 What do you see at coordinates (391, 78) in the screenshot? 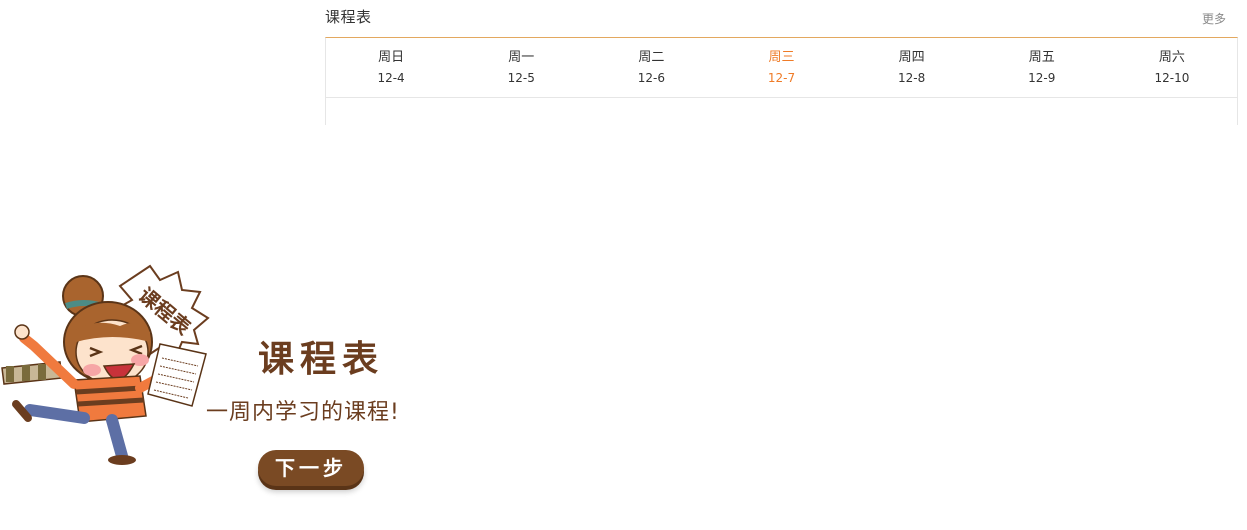
I see `day-date: 12-4` at bounding box center [391, 78].